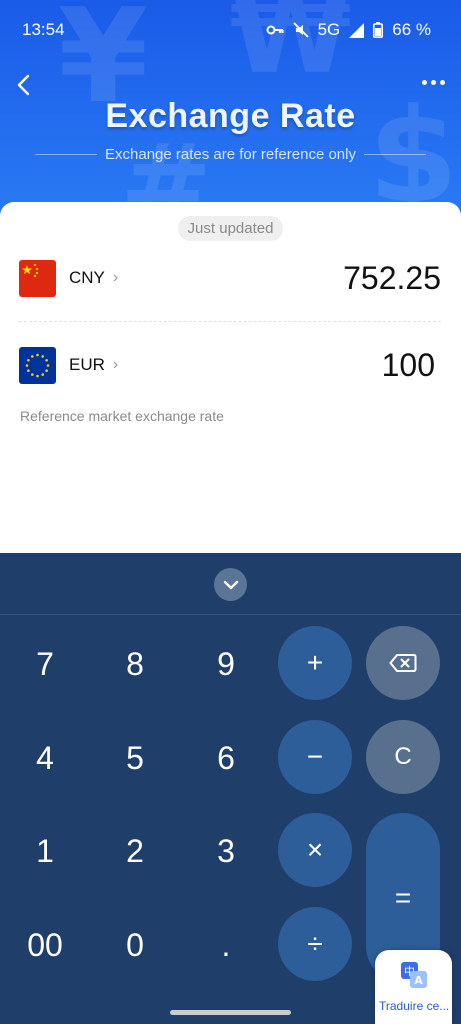 The width and height of the screenshot is (461, 1024). Describe the element at coordinates (230, 29) in the screenshot. I see `status-bar: 13:54 5G 66 %` at that location.